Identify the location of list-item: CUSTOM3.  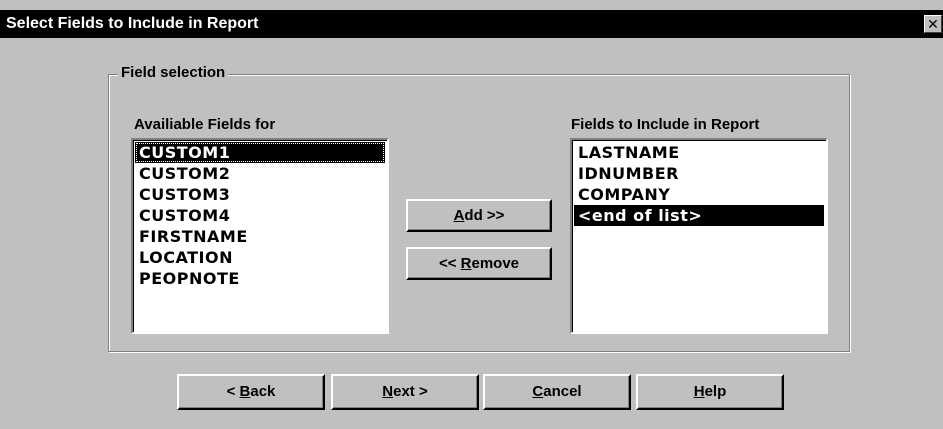
(260, 194).